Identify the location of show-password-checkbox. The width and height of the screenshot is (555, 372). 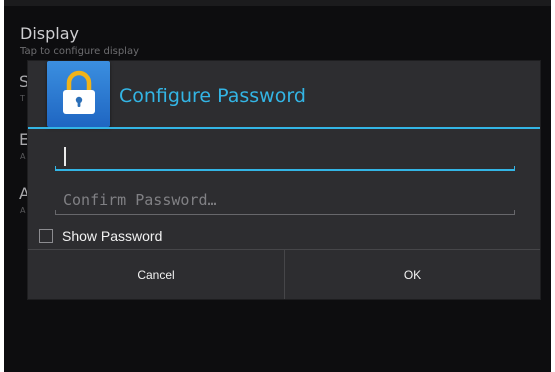
(46, 236).